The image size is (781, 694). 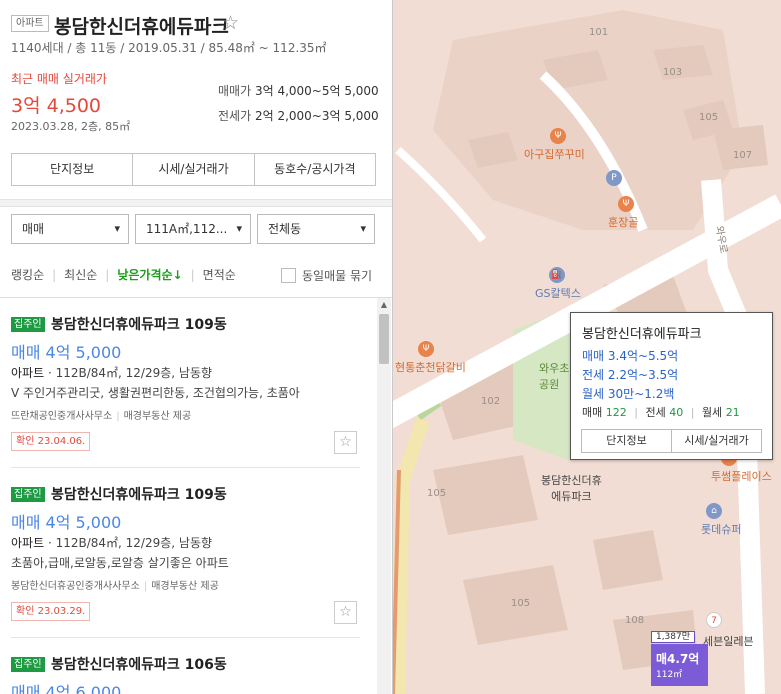 What do you see at coordinates (557, 275) in the screenshot?
I see `fuel-icon: ⛽` at bounding box center [557, 275].